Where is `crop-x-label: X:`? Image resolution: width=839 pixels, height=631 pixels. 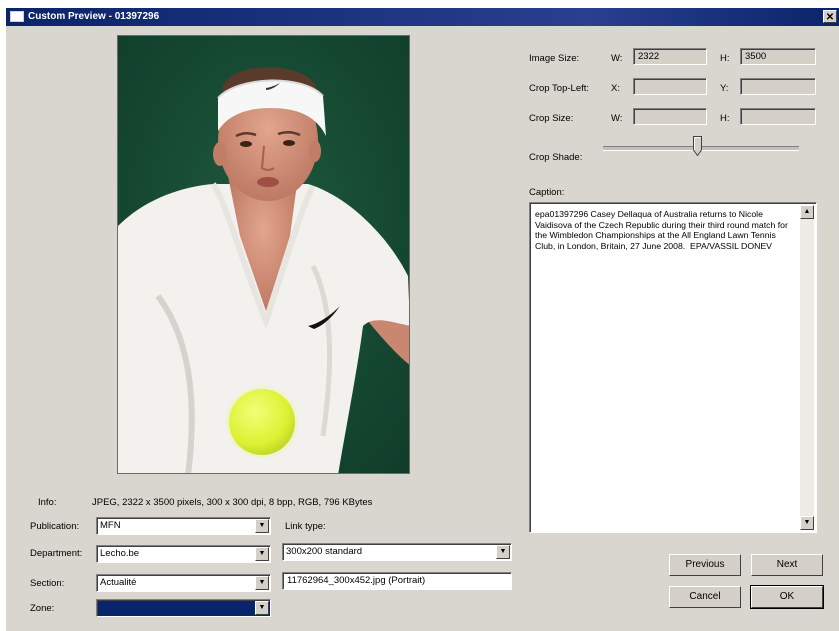 crop-x-label: X: is located at coordinates (615, 88).